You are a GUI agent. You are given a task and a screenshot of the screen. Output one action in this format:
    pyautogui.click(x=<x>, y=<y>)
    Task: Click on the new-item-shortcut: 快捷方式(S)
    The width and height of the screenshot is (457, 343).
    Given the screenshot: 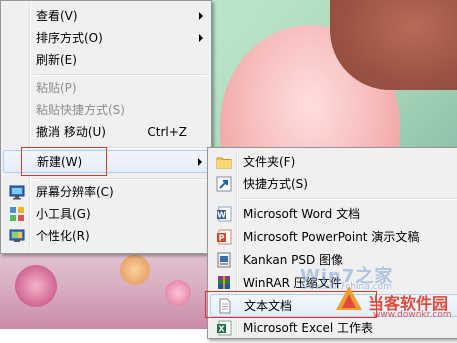 What is the action you would take?
    pyautogui.click(x=333, y=184)
    